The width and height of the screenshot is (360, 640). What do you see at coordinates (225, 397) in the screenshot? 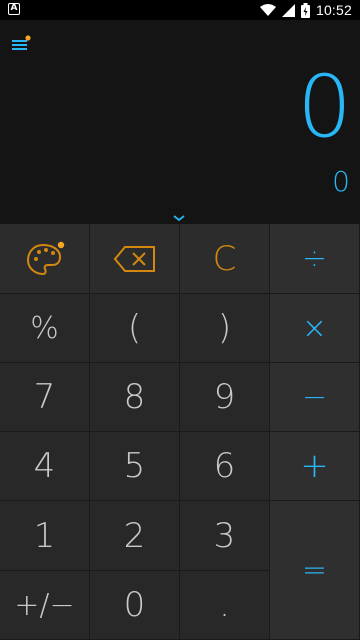
I see `digit-9-button: 9` at bounding box center [225, 397].